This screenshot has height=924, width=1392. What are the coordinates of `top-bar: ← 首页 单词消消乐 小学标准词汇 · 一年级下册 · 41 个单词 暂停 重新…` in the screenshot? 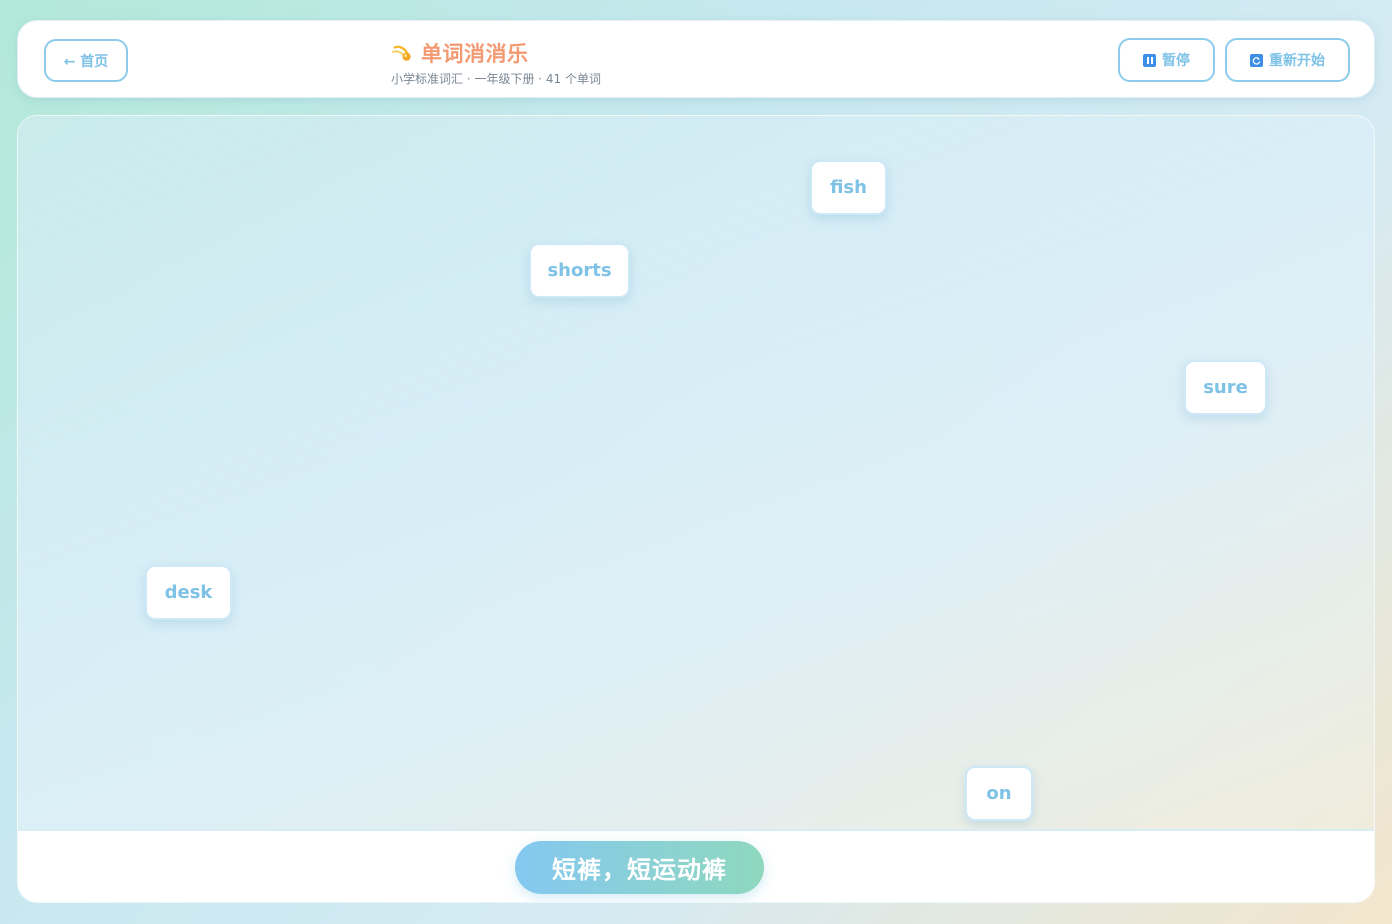 It's located at (696, 59).